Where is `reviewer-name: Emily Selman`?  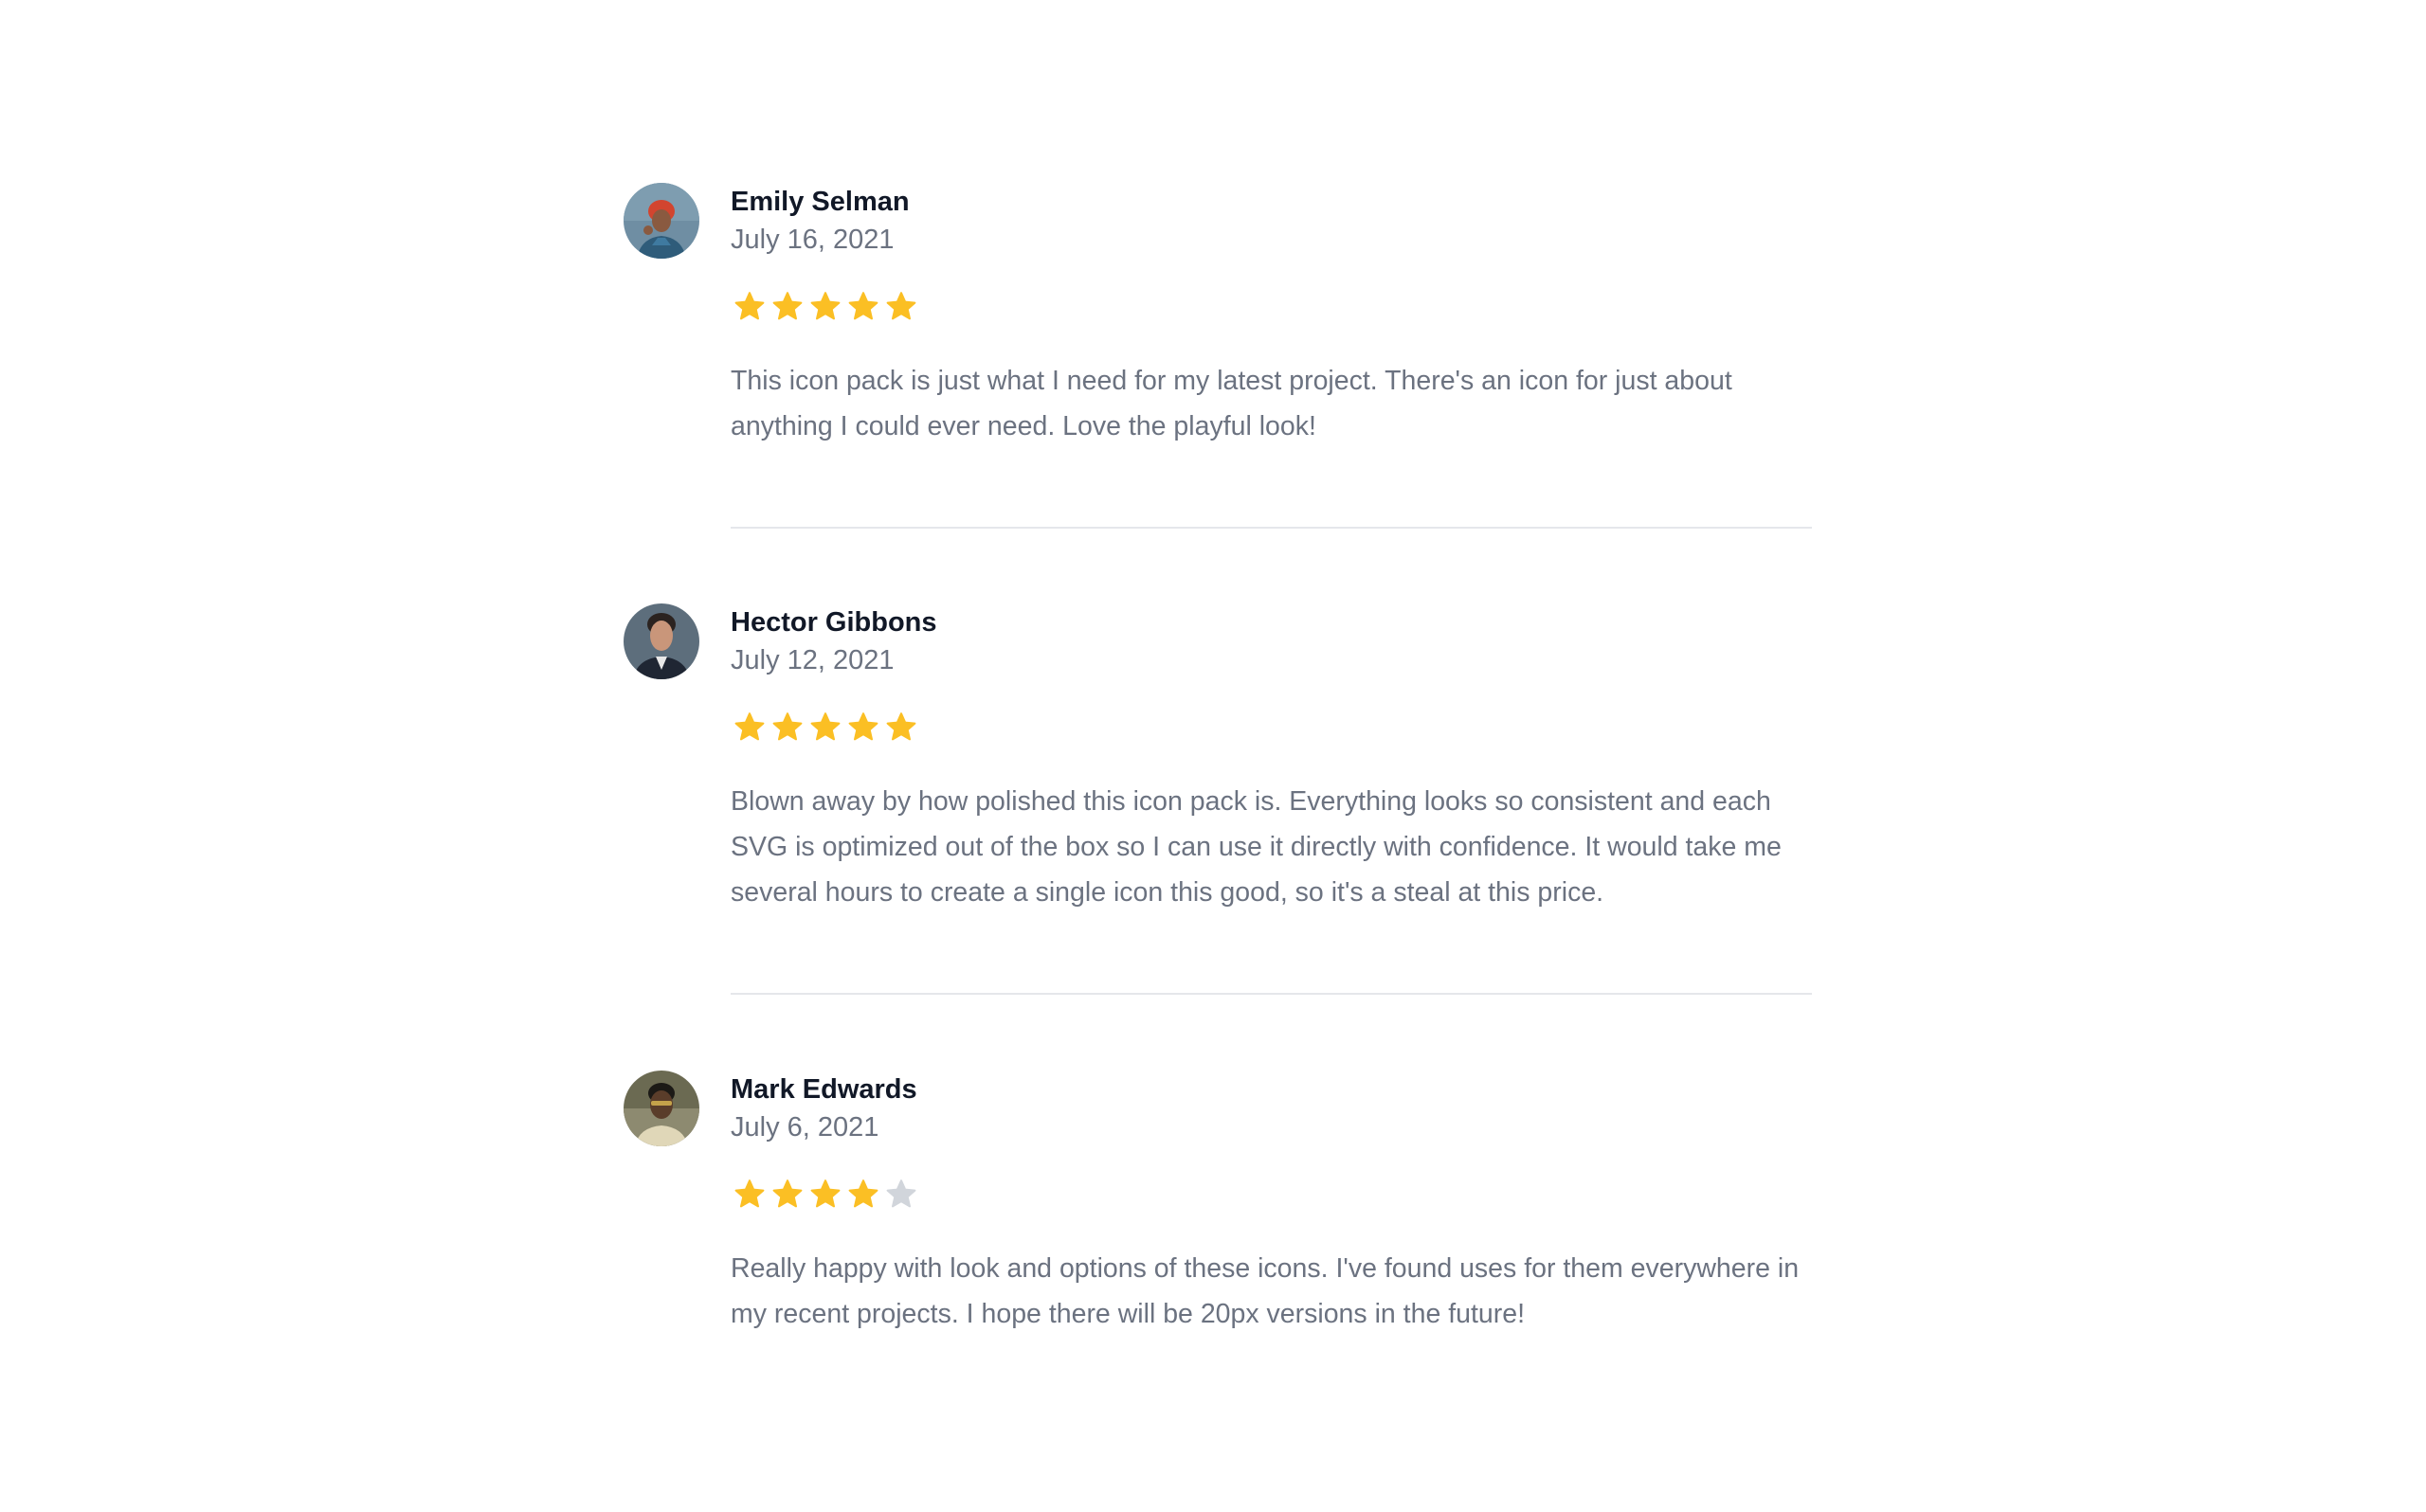
reviewer-name: Emily Selman is located at coordinates (820, 202).